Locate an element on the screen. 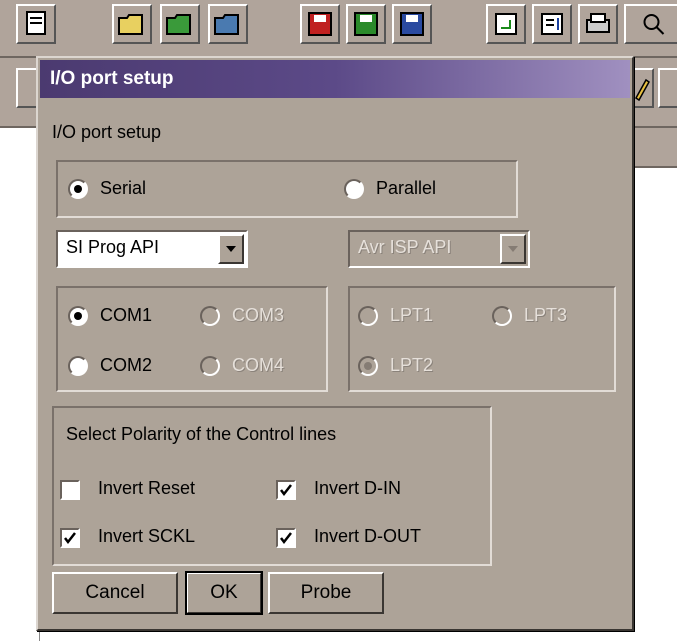  invert-sckl-checkbox is located at coordinates (70, 538).